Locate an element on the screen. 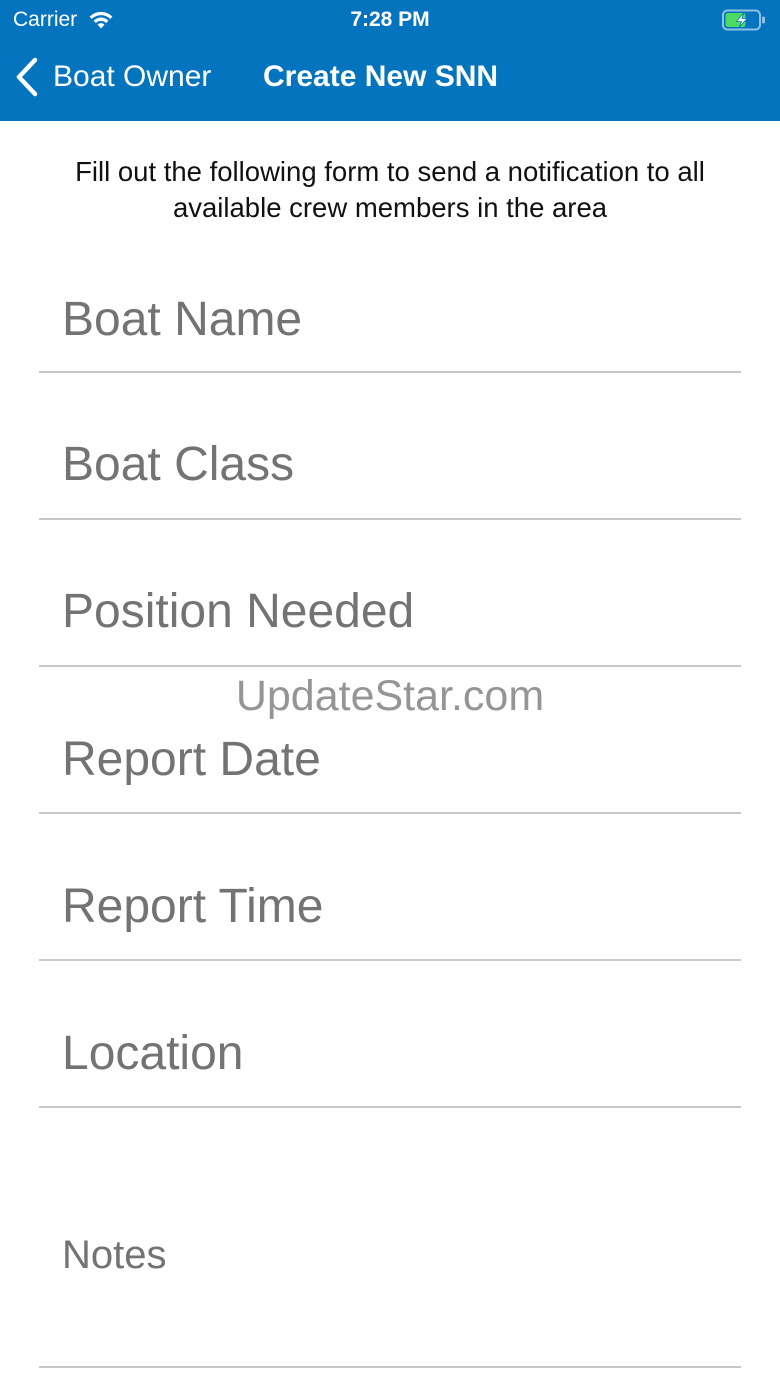  notes-input is located at coordinates (390, 1255).